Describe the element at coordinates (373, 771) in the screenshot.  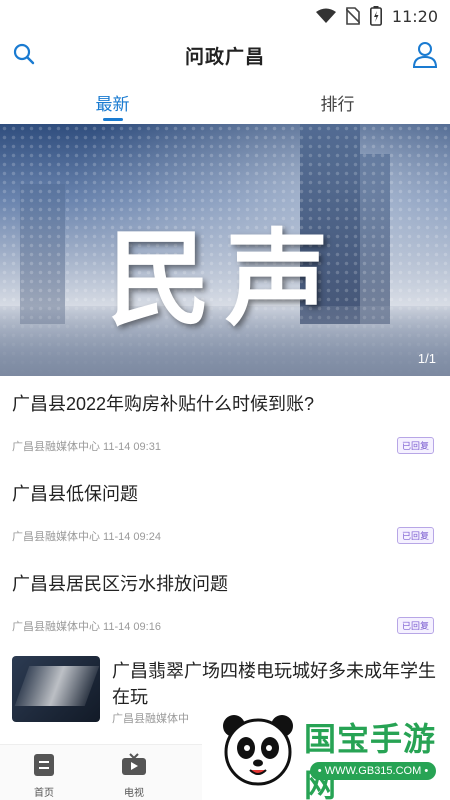
I see `watermark-url: • WWW.GB315.COM •` at that location.